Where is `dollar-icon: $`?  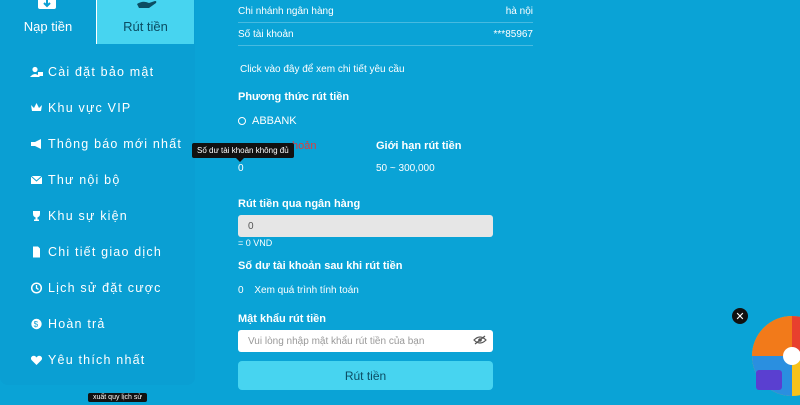 dollar-icon: $ is located at coordinates (36, 324).